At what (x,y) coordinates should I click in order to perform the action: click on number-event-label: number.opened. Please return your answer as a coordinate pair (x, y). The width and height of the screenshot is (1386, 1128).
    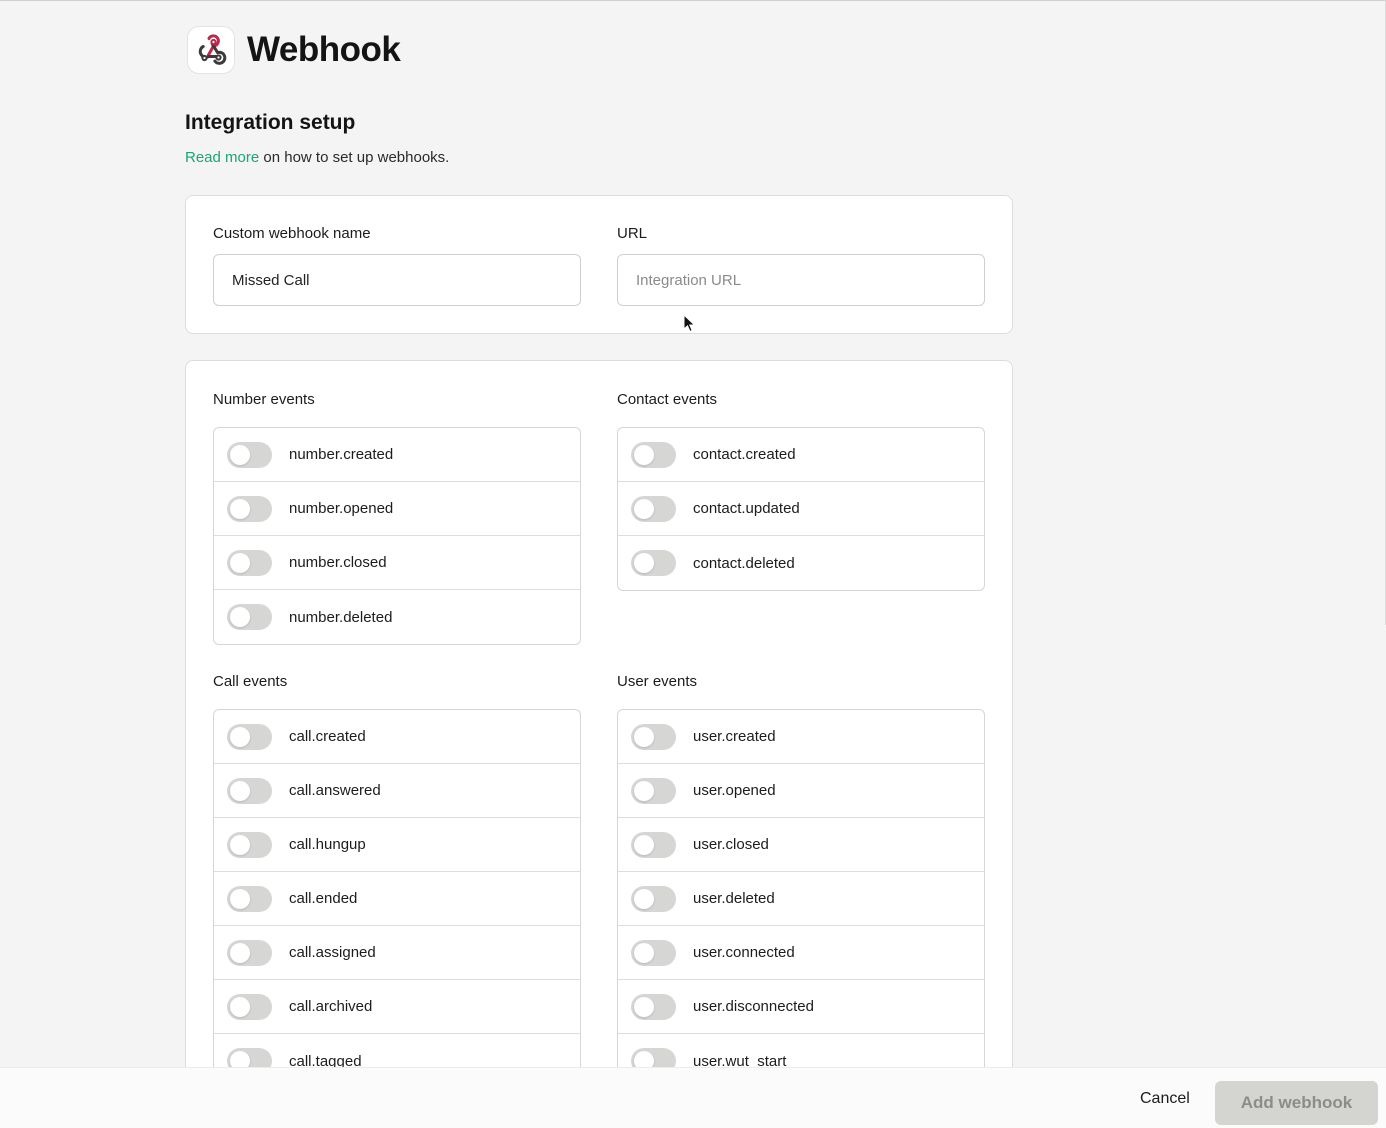
    Looking at the image, I should click on (341, 508).